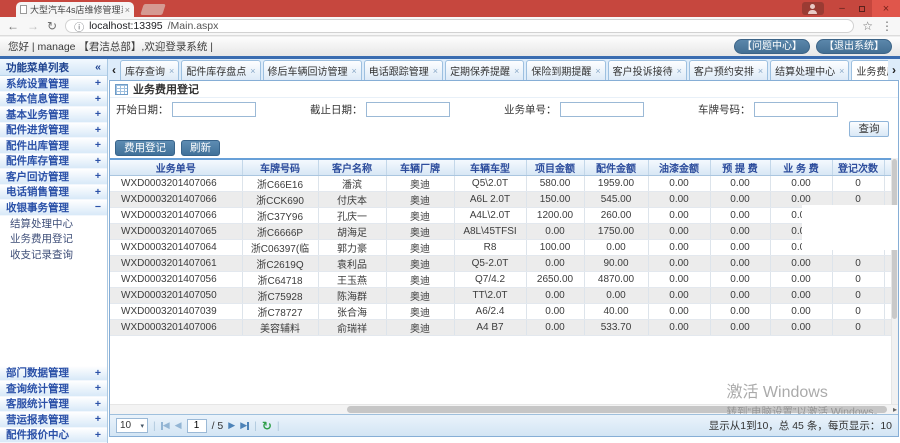  What do you see at coordinates (740, 167) in the screenshot?
I see `column-header-8: 预 提 费` at bounding box center [740, 167].